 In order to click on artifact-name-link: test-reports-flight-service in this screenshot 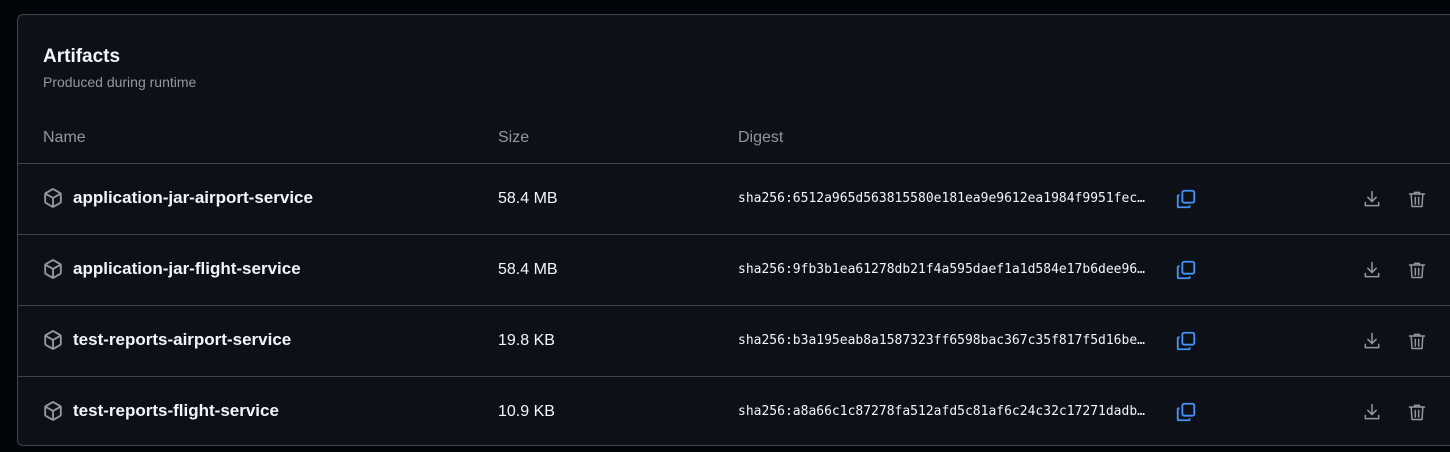, I will do `click(176, 411)`.